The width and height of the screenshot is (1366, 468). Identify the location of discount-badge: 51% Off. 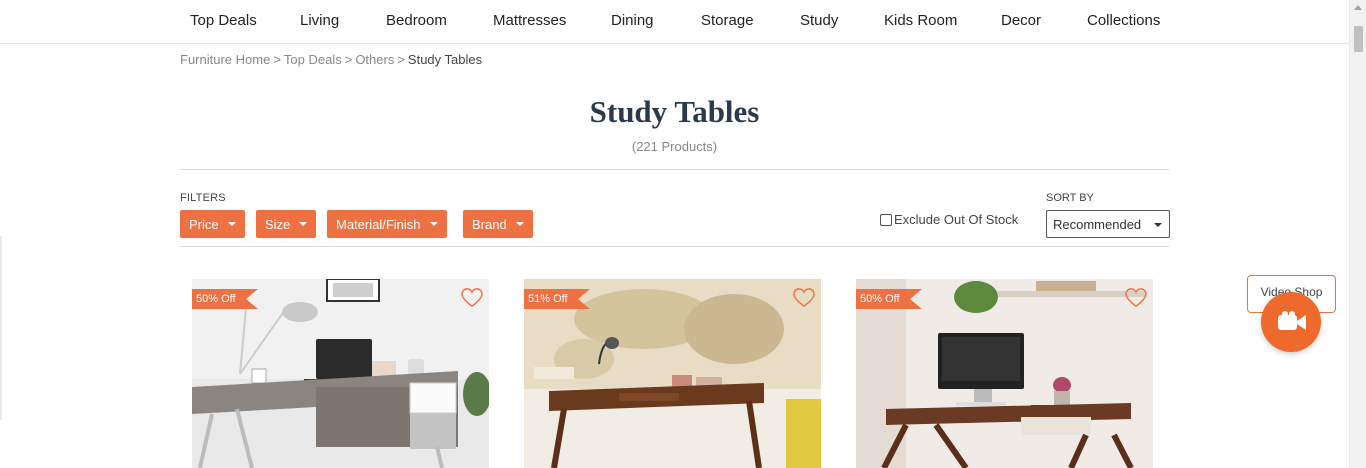
(557, 299).